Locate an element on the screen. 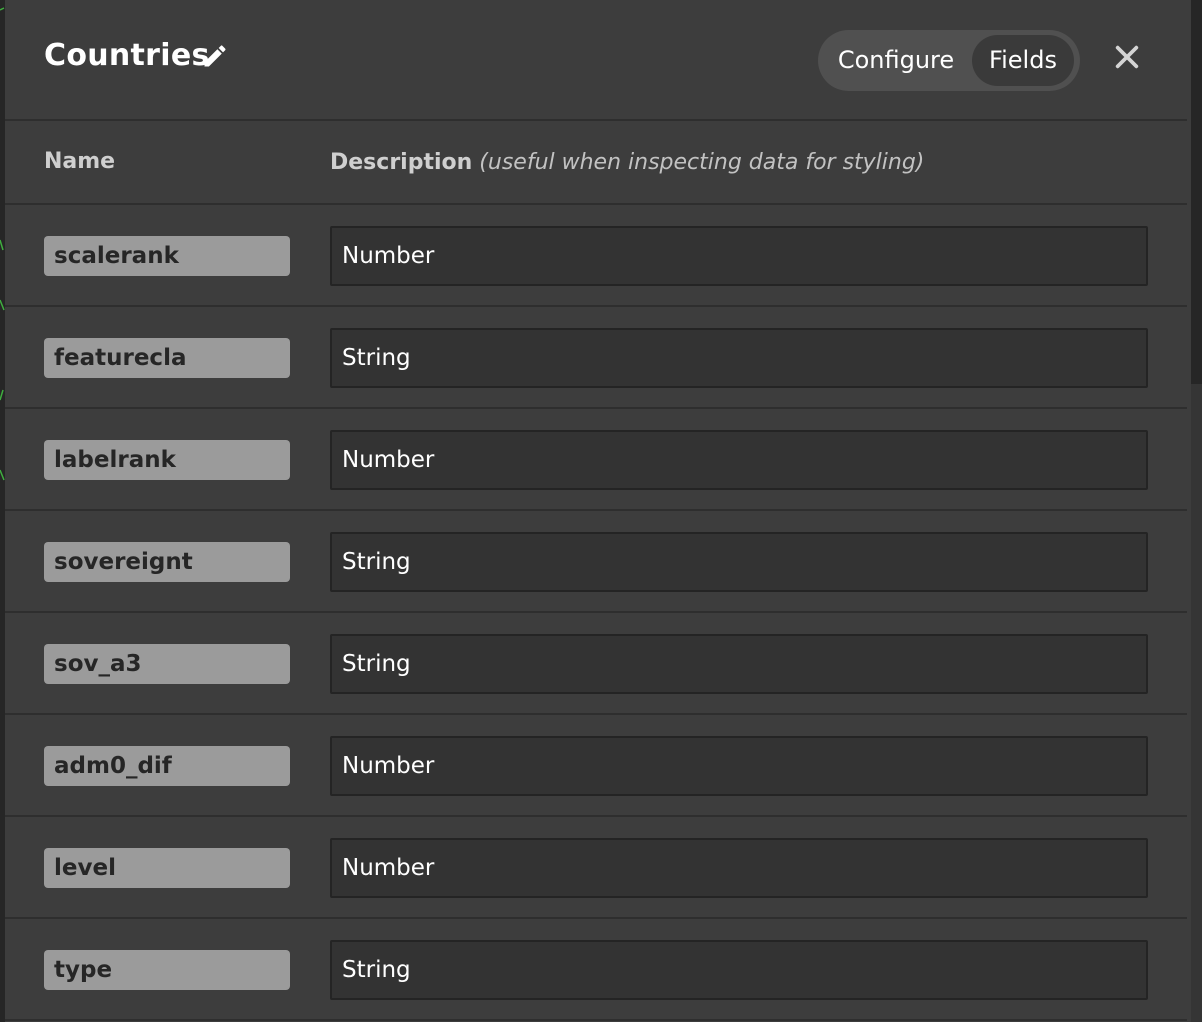 The image size is (1202, 1022). field-row: labelrank is located at coordinates (603, 460).